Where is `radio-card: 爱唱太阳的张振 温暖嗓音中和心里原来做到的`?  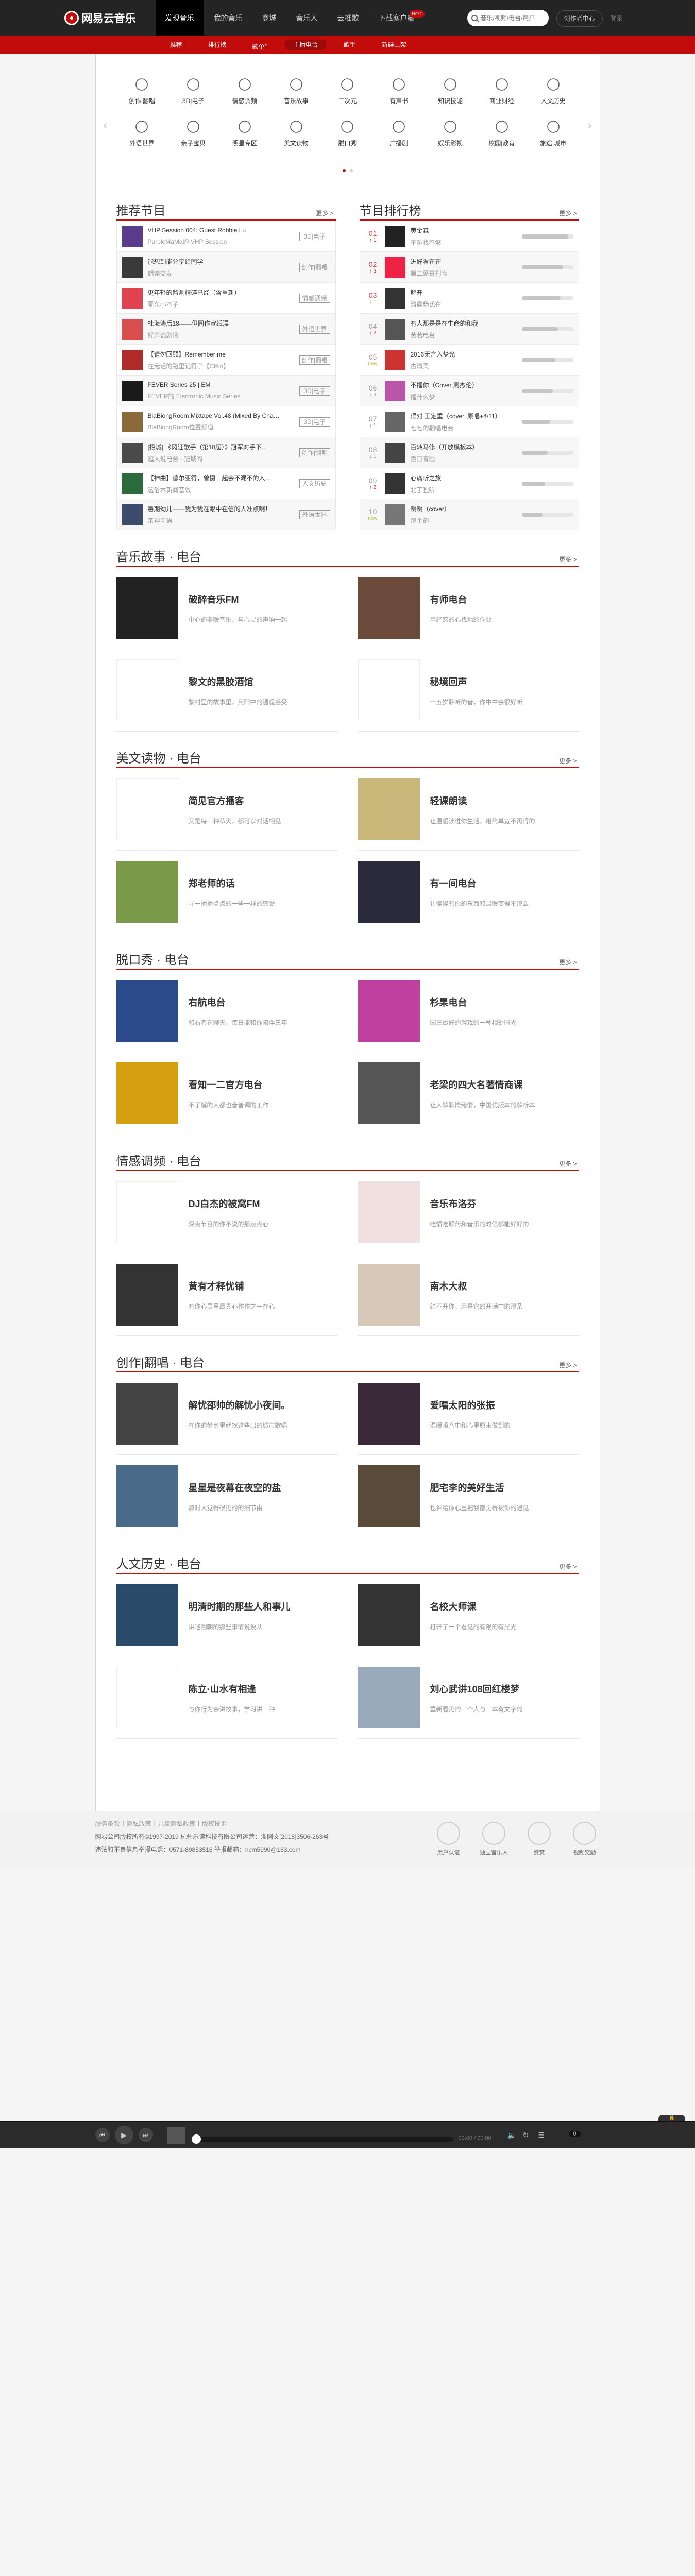 radio-card: 爱唱太阳的张振 温暖嗓音中和心里原来做到的 is located at coordinates (469, 1413).